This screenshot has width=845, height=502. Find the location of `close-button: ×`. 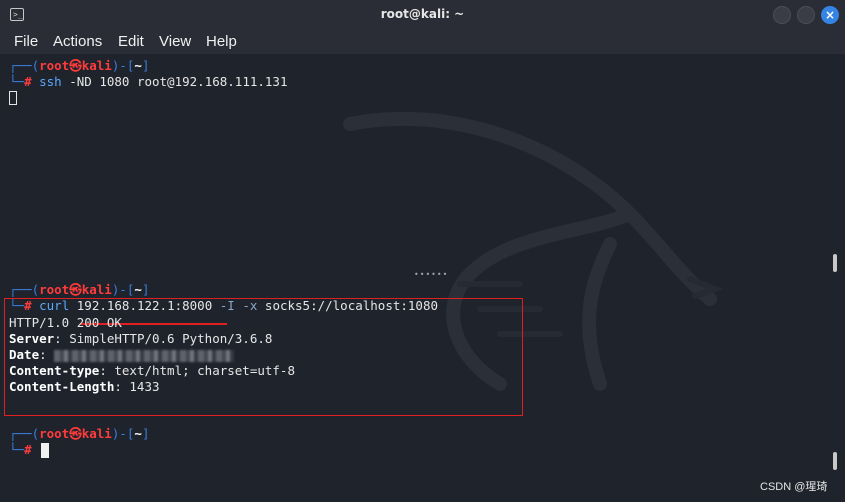

close-button: × is located at coordinates (830, 15).